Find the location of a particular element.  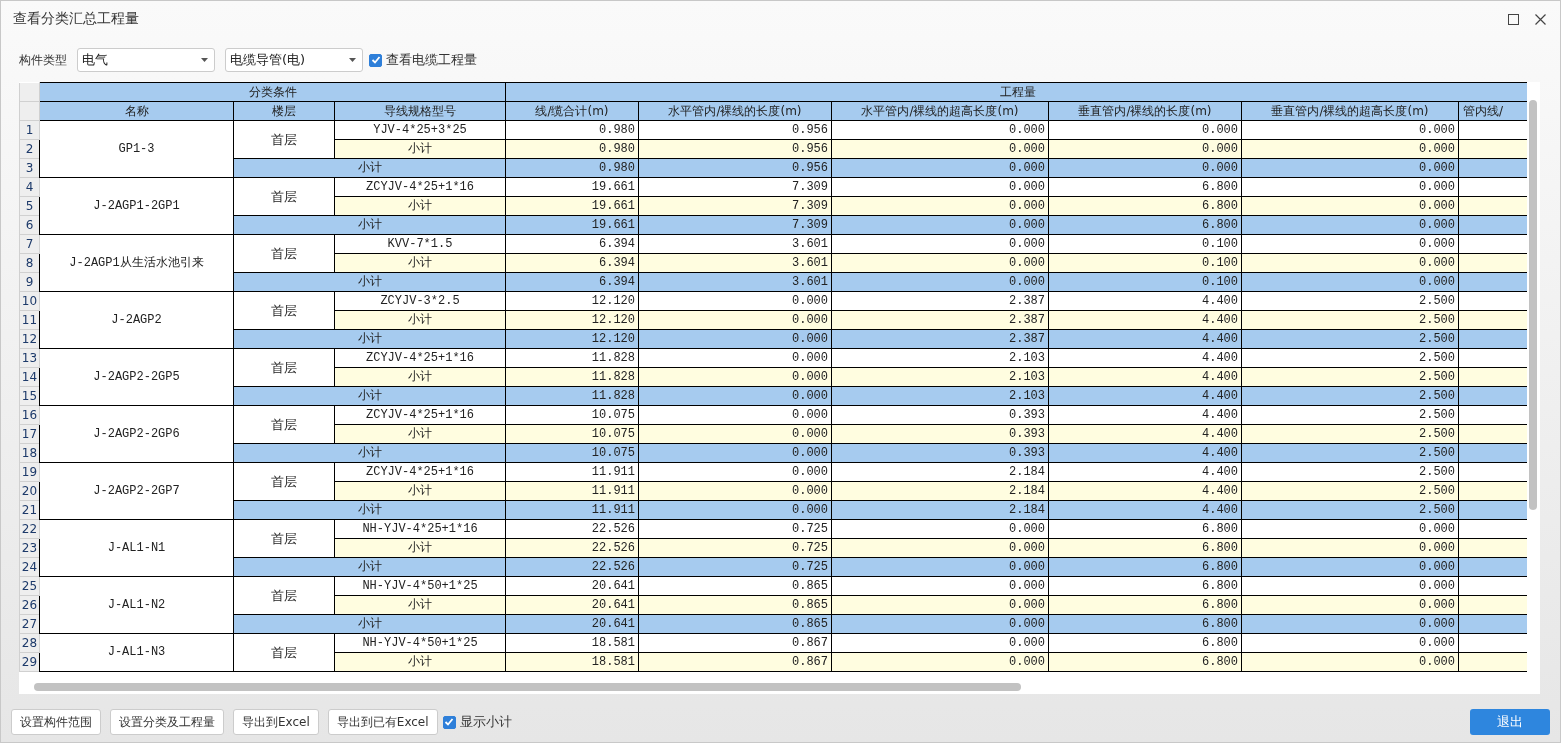

checkbox-label: 显示小计 is located at coordinates (485, 722).